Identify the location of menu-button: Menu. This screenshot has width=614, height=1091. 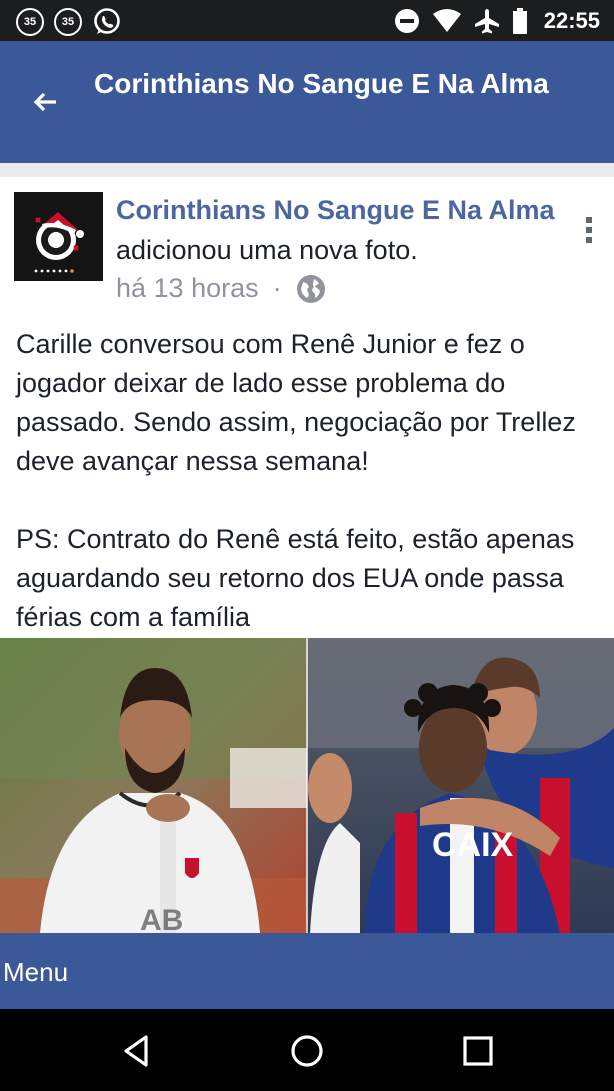
(35, 972).